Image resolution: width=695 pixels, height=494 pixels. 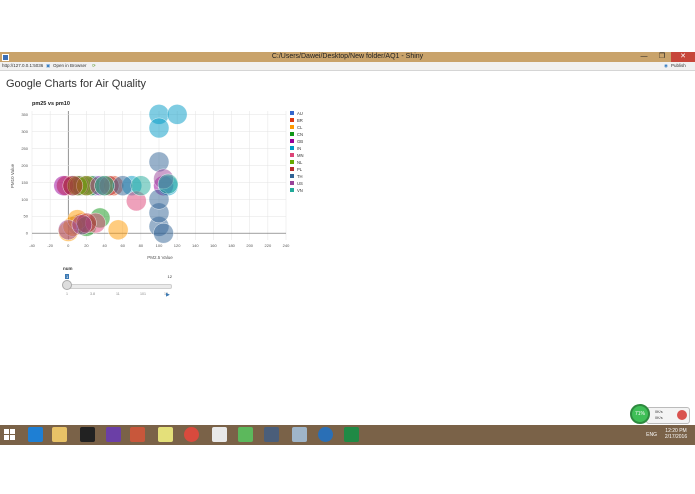 I want to click on legend-label: US, so click(x=300, y=183).